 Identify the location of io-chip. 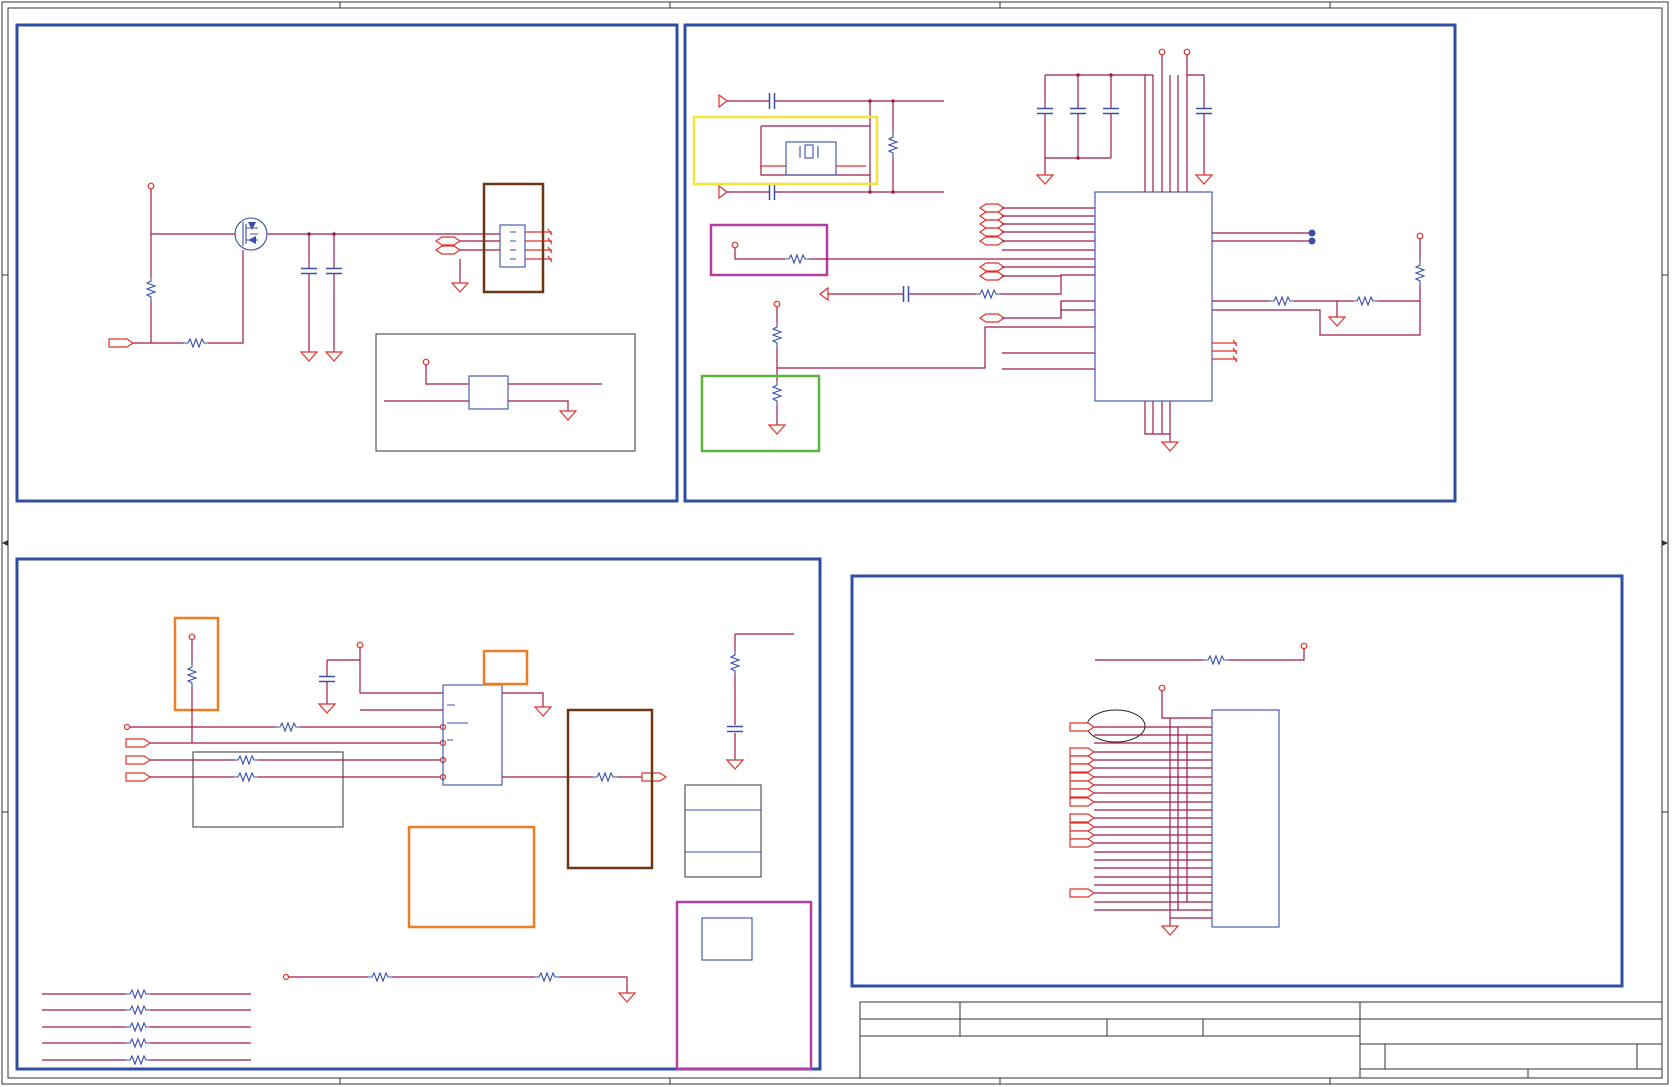
(472, 735).